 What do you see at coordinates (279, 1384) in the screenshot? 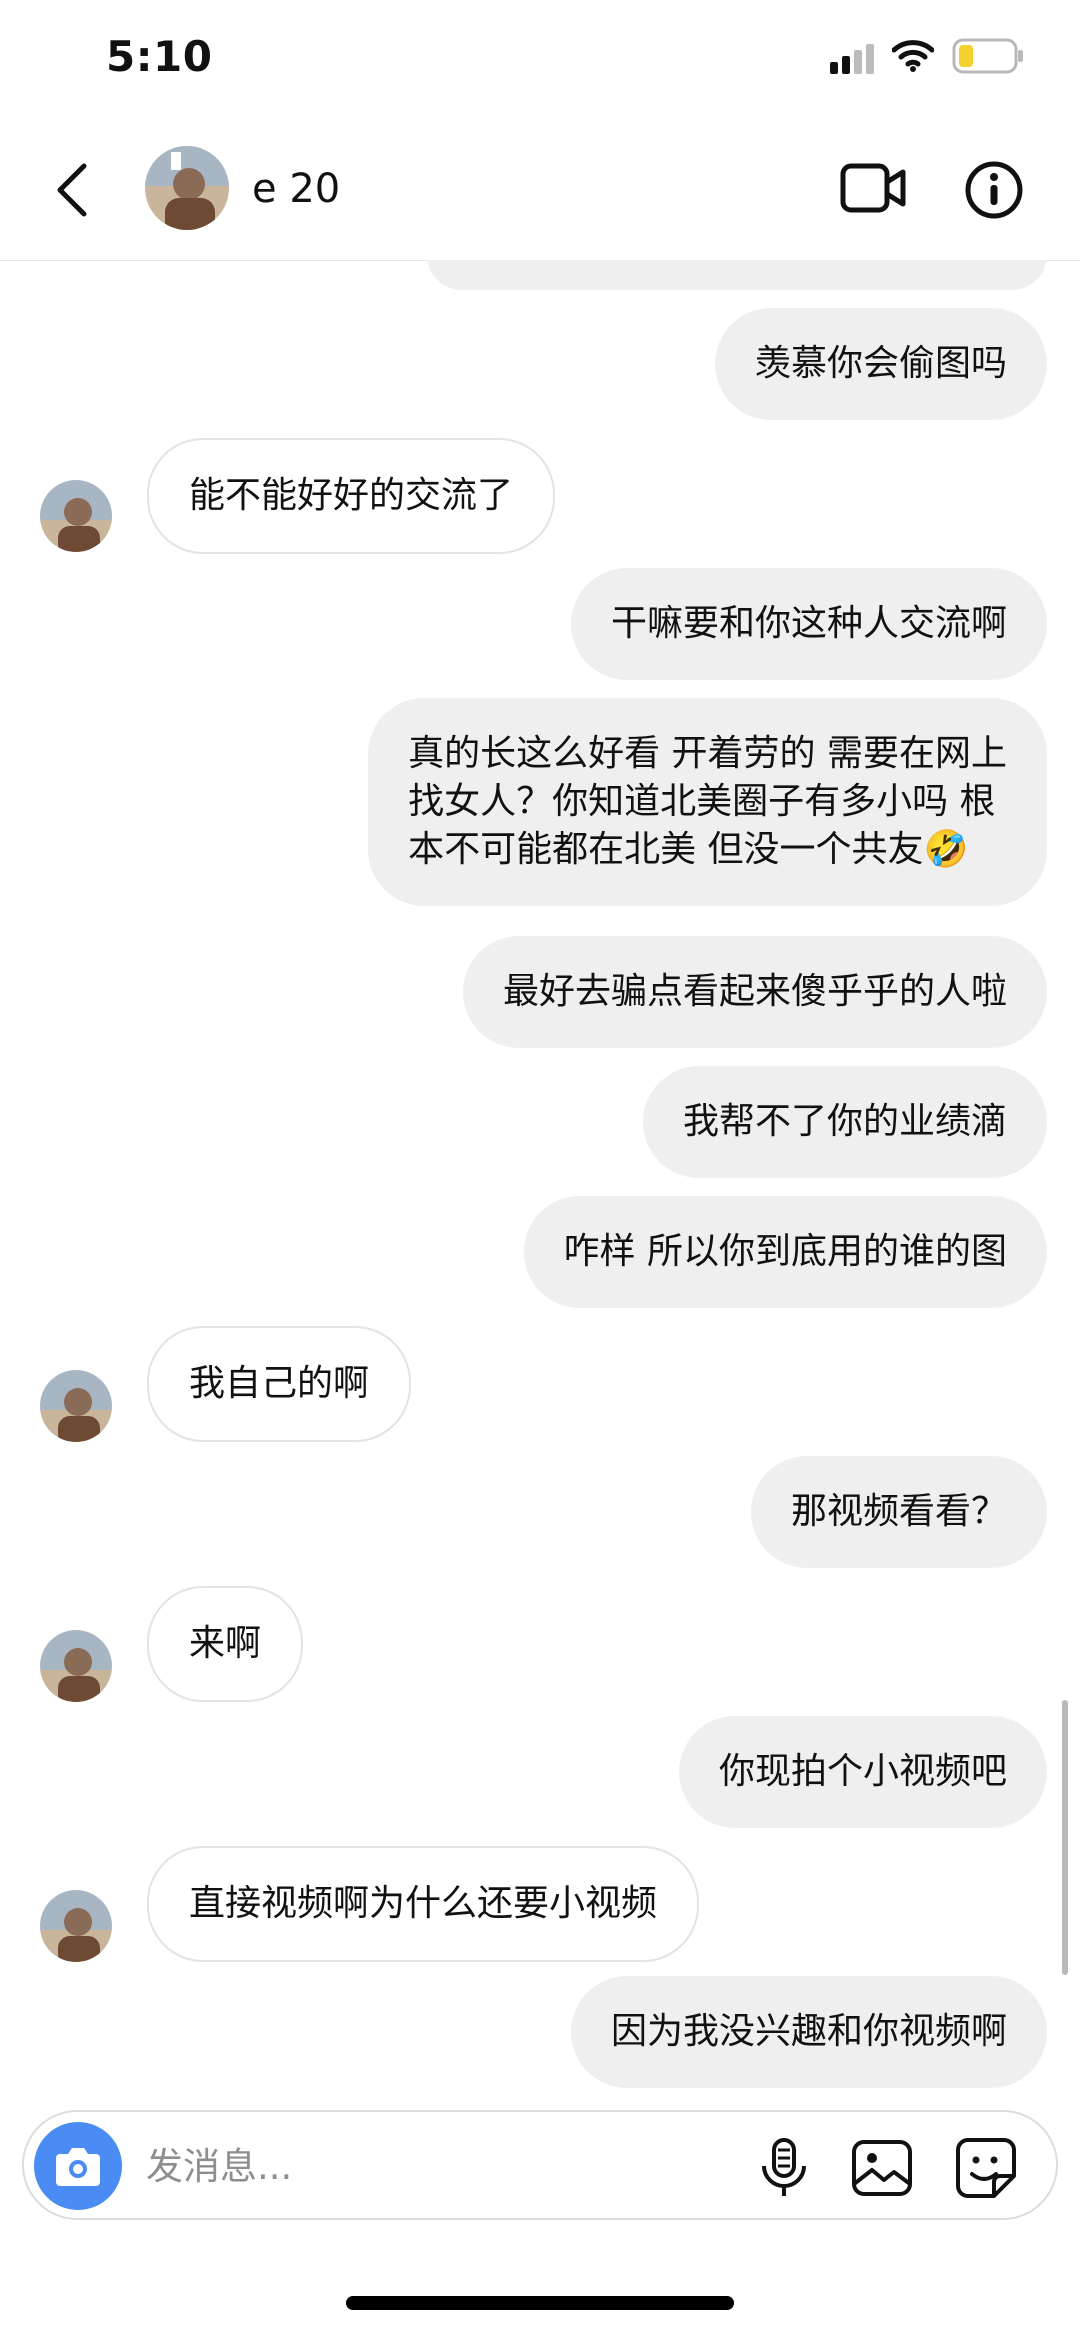
I see `message-bubble: 我自己的啊` at bounding box center [279, 1384].